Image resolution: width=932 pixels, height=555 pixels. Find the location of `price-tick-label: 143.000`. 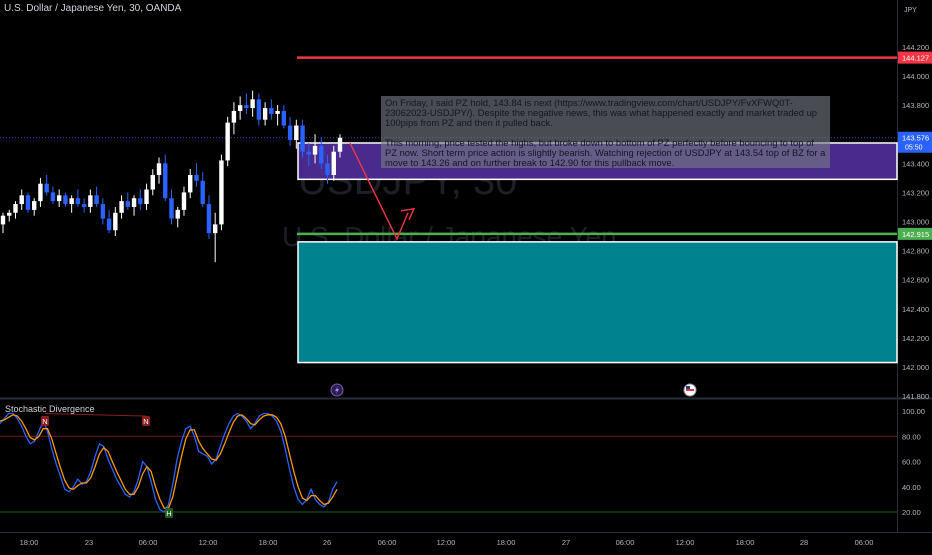

price-tick-label: 143.000 is located at coordinates (915, 222).